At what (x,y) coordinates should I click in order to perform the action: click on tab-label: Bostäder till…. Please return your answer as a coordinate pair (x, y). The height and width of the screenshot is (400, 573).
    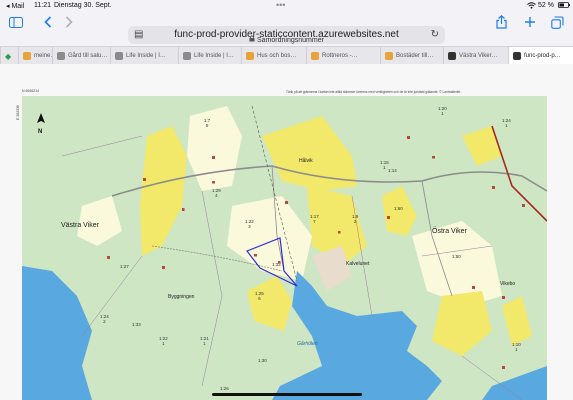
    Looking at the image, I should click on (415, 56).